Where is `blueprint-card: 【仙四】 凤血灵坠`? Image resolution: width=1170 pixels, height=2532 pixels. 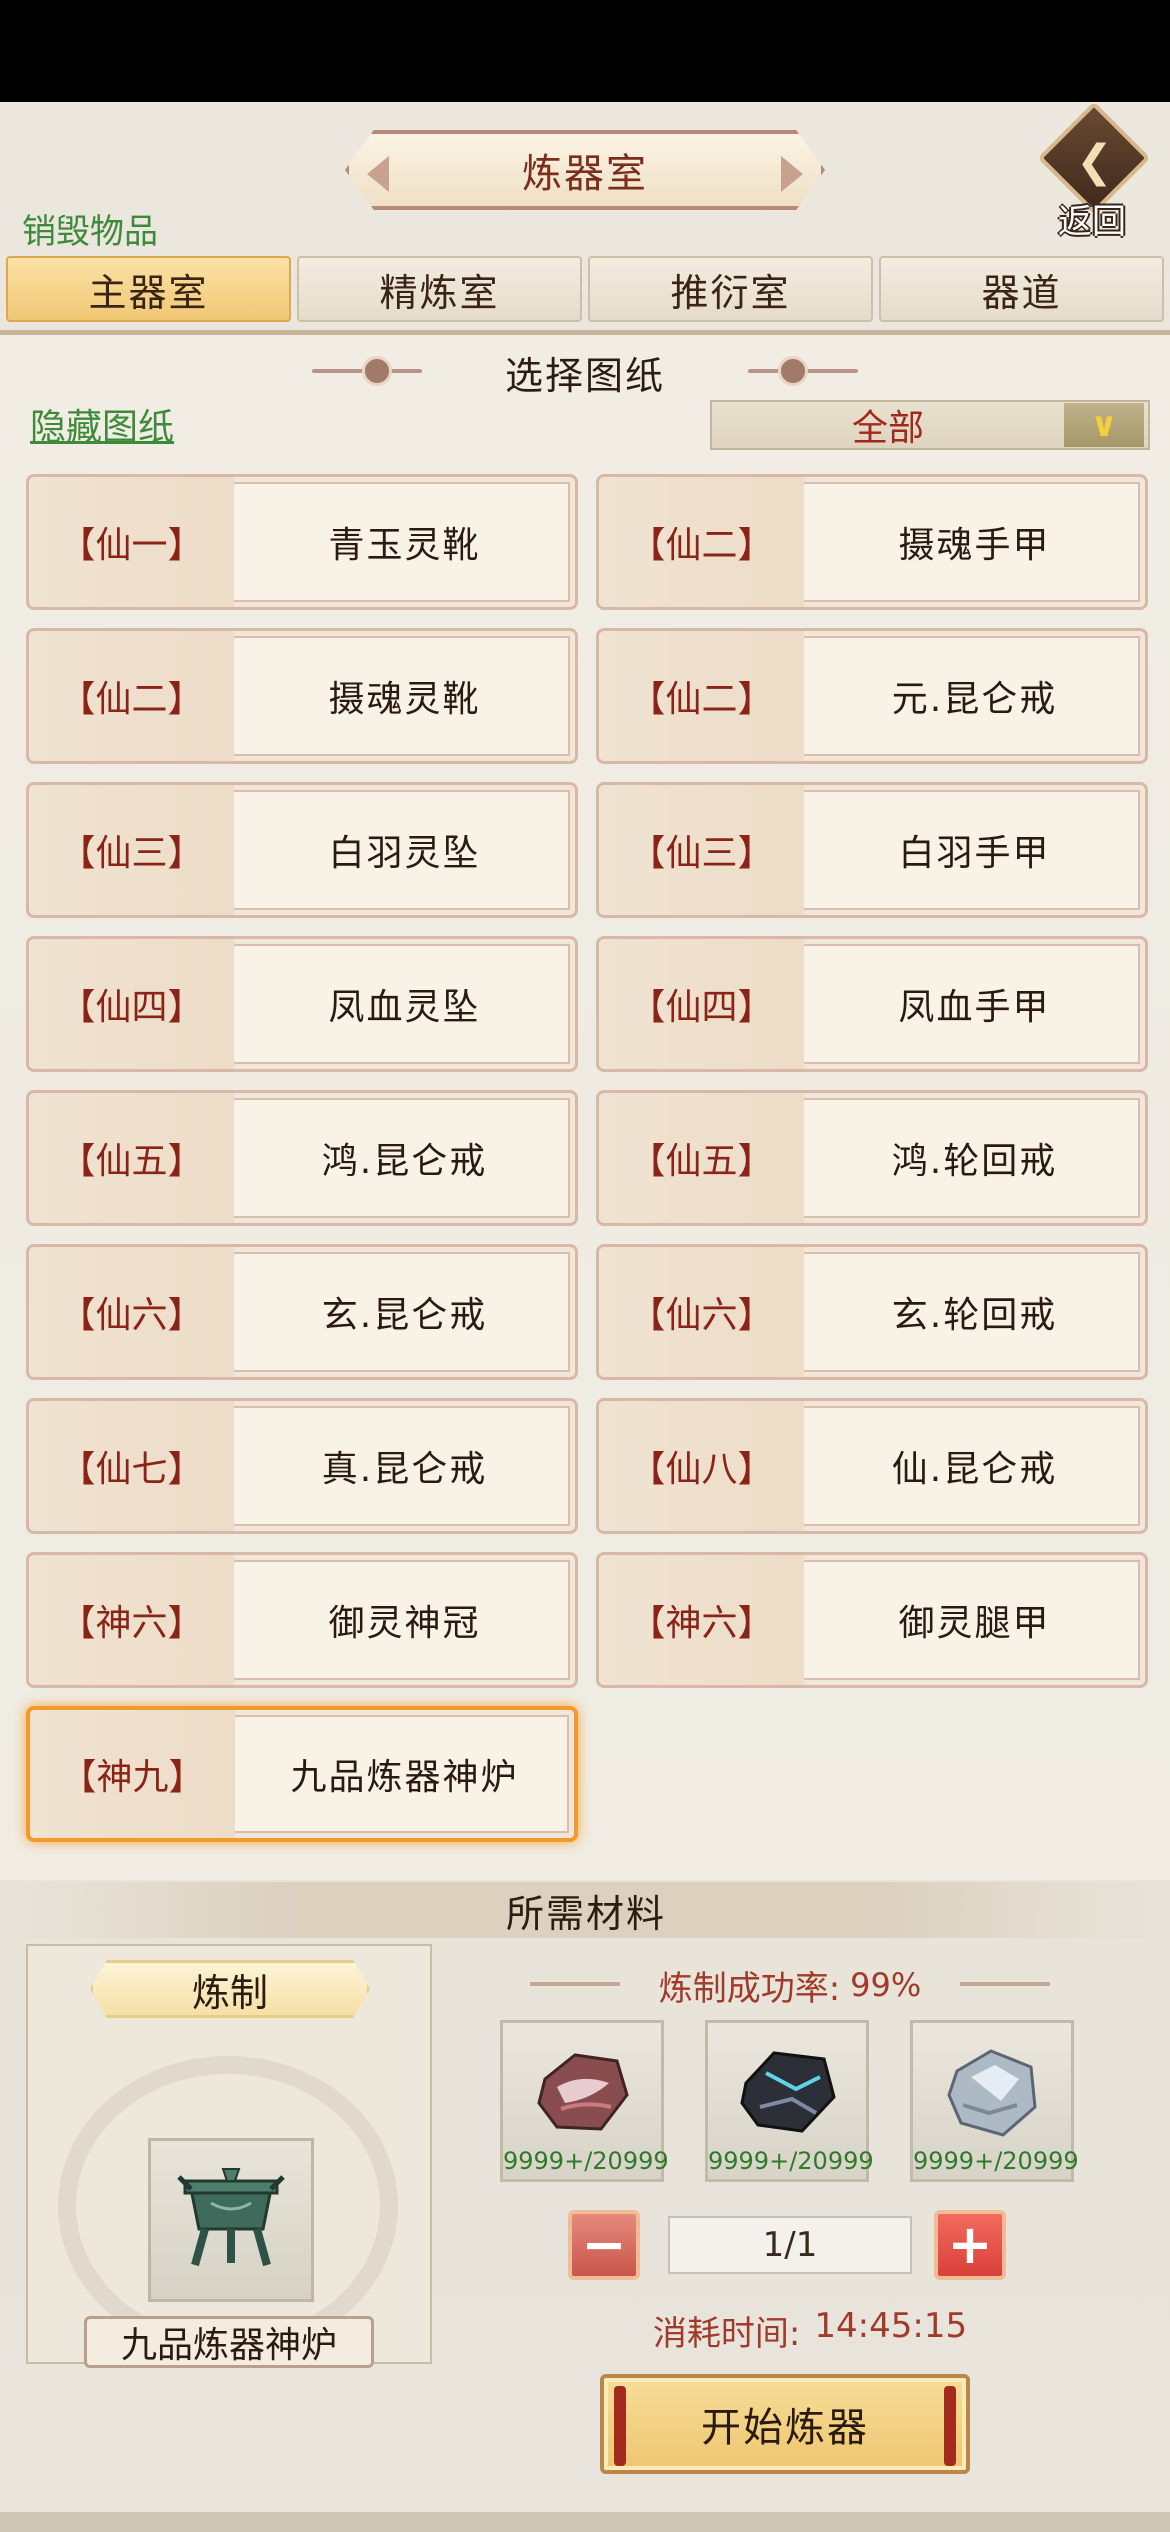
blueprint-card: 【仙四】 凤血灵坠 is located at coordinates (302, 1004).